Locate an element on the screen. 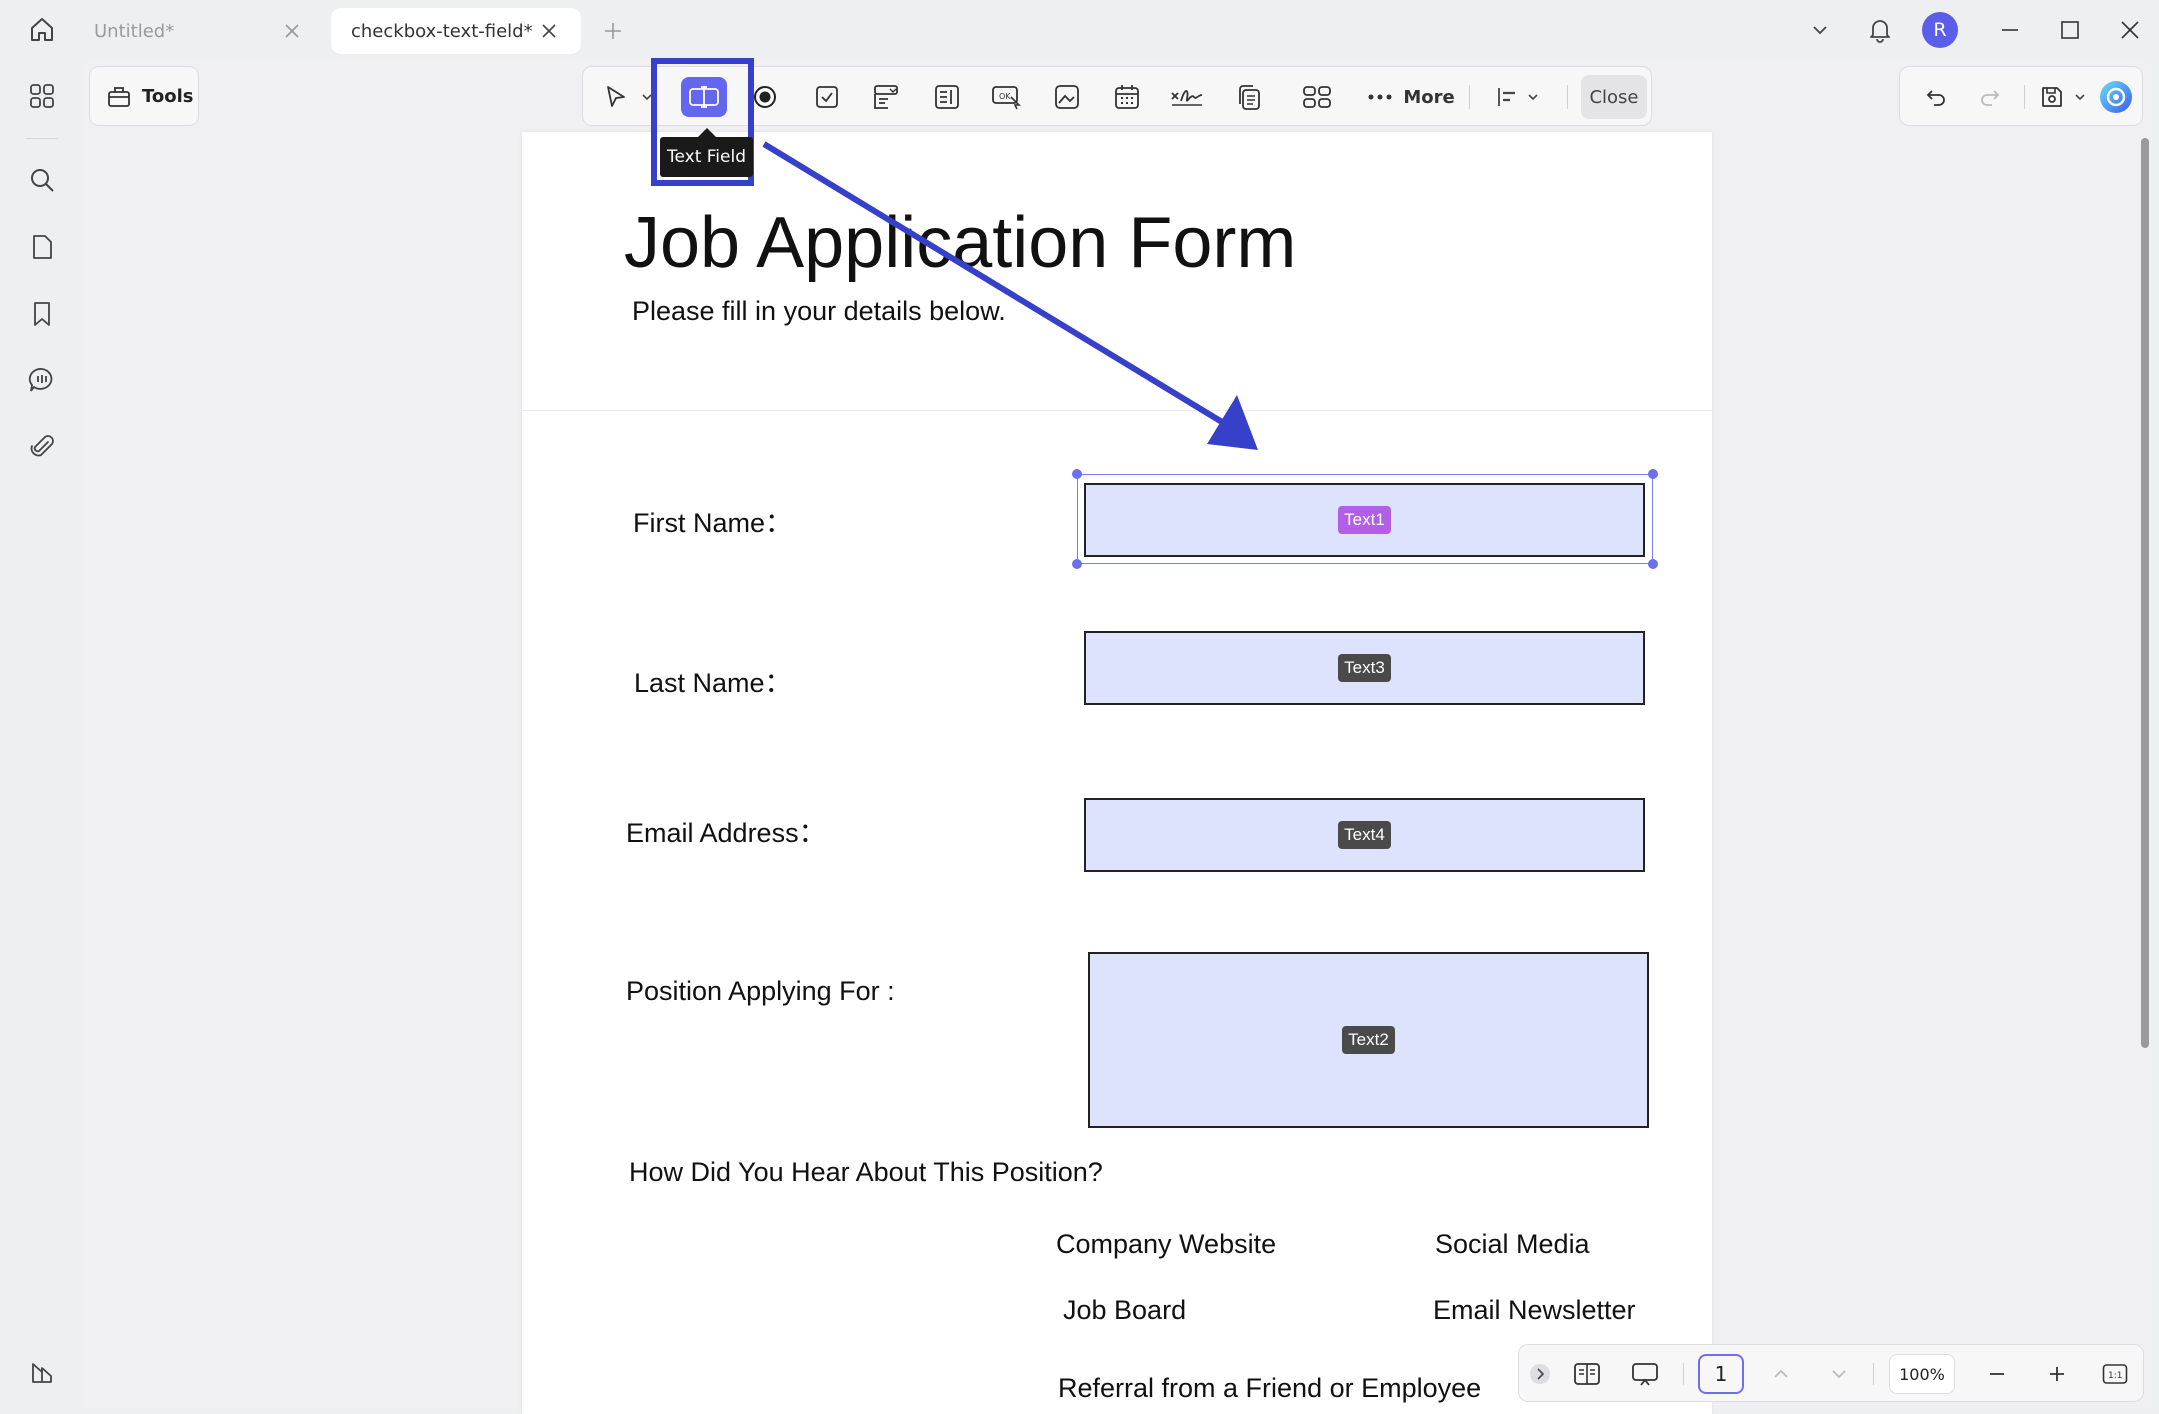 This screenshot has width=2159, height=1414. save-dropdown-icon is located at coordinates (2080, 97).